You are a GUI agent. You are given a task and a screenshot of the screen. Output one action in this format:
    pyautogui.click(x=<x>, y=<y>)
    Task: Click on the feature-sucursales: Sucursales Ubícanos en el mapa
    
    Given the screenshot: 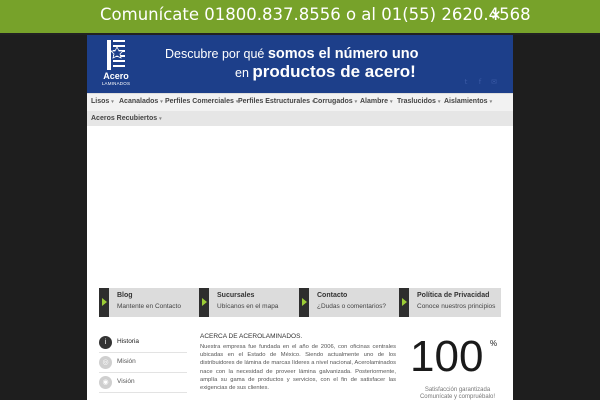 What is the action you would take?
    pyautogui.click(x=249, y=302)
    